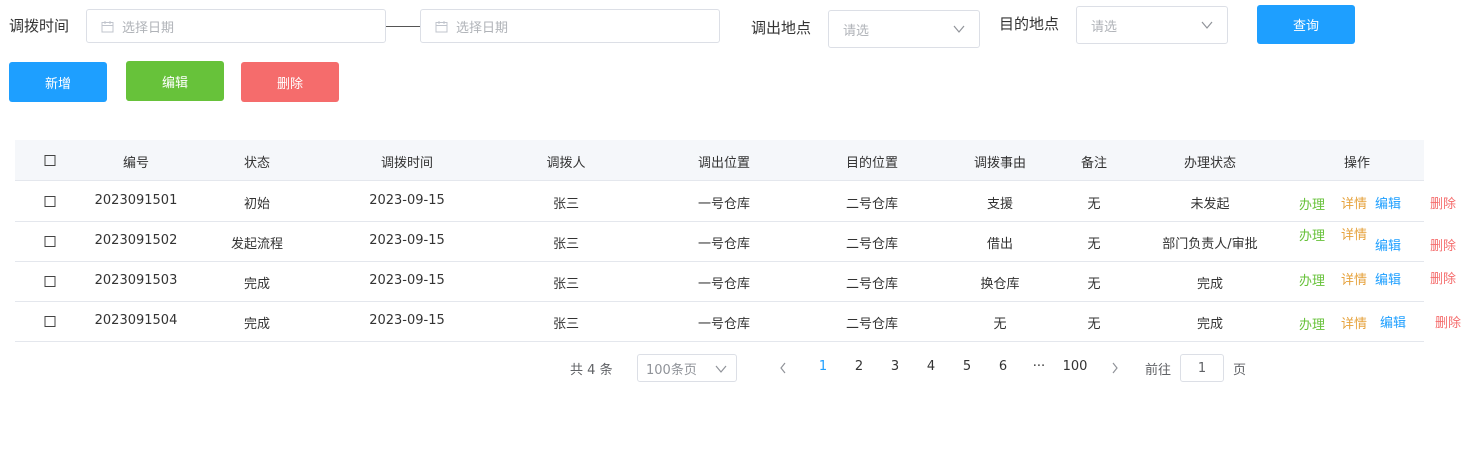 The image size is (1482, 476). I want to click on page-ellipsis: ···, so click(1039, 366).